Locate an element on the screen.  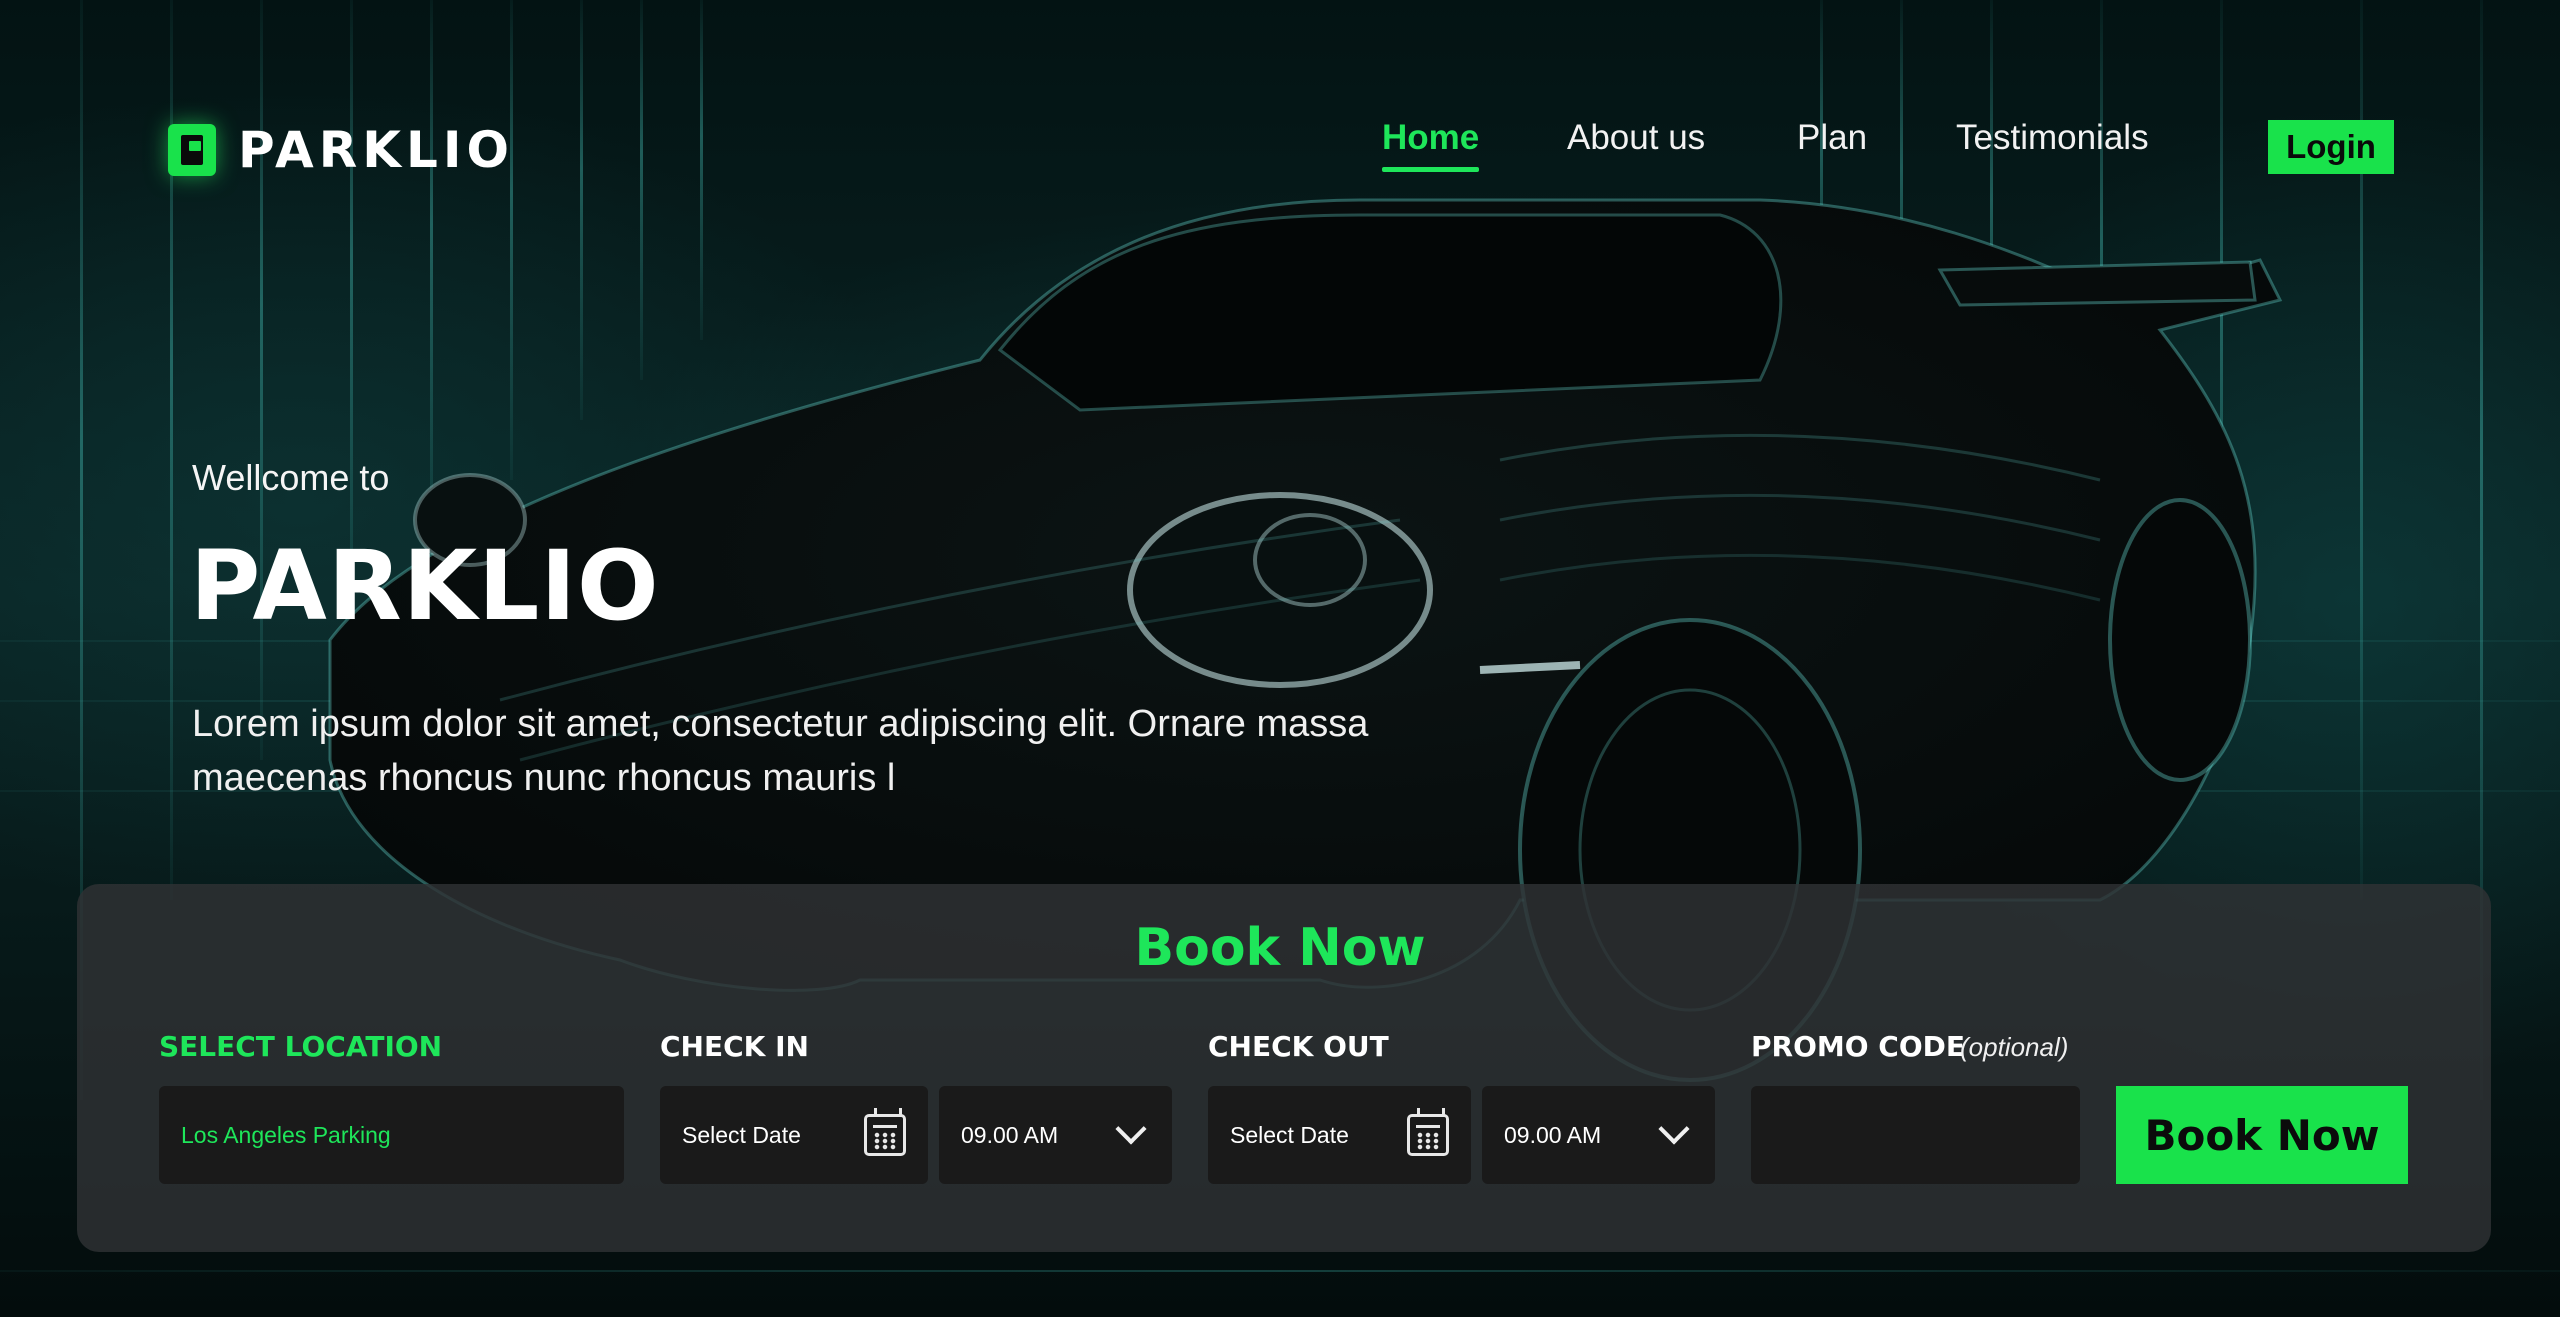
promo-code-label: PROMO CODE is located at coordinates (1858, 1046).